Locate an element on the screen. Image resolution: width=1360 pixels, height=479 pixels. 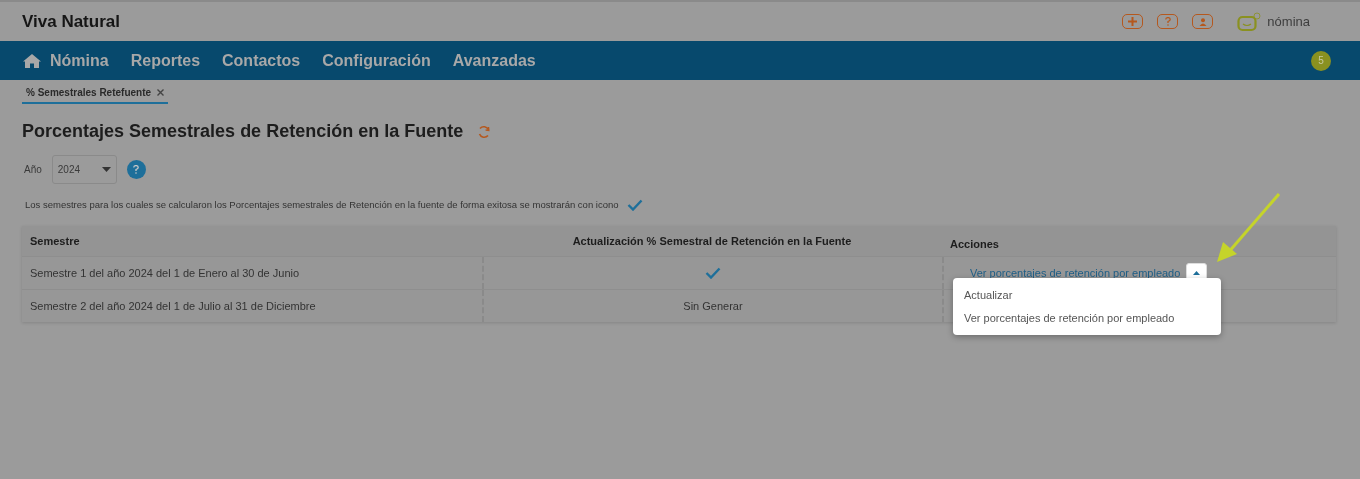
nav-link: Contactos is located at coordinates (261, 60).